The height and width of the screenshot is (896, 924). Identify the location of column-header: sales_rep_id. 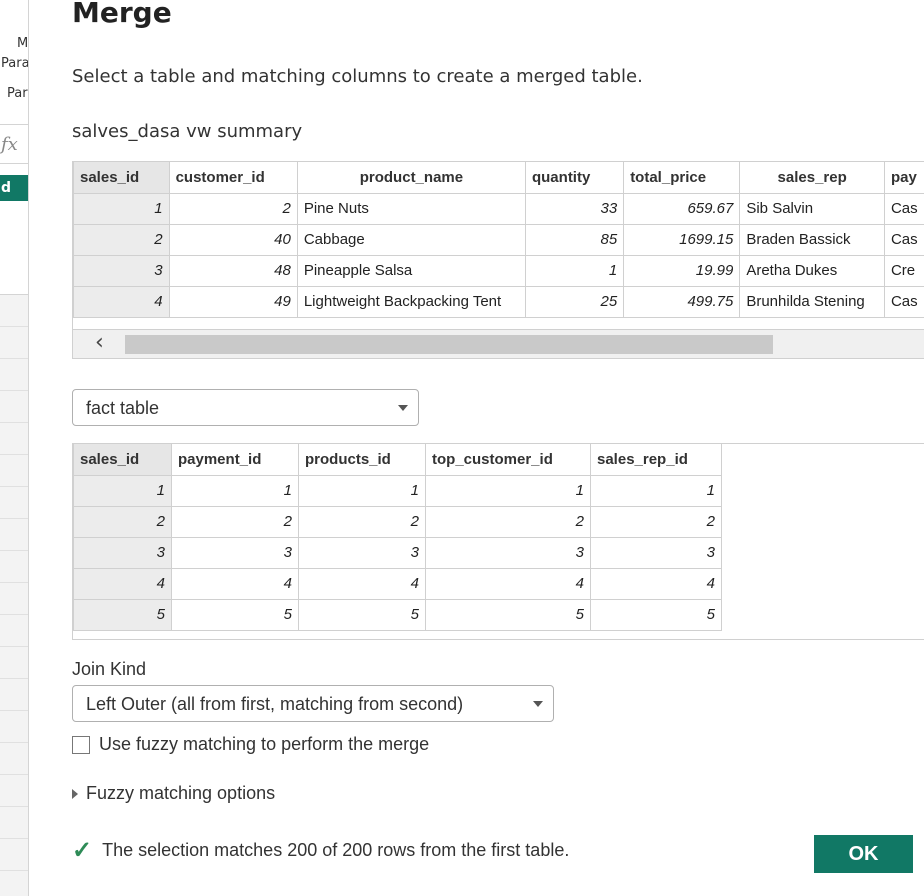
(656, 460).